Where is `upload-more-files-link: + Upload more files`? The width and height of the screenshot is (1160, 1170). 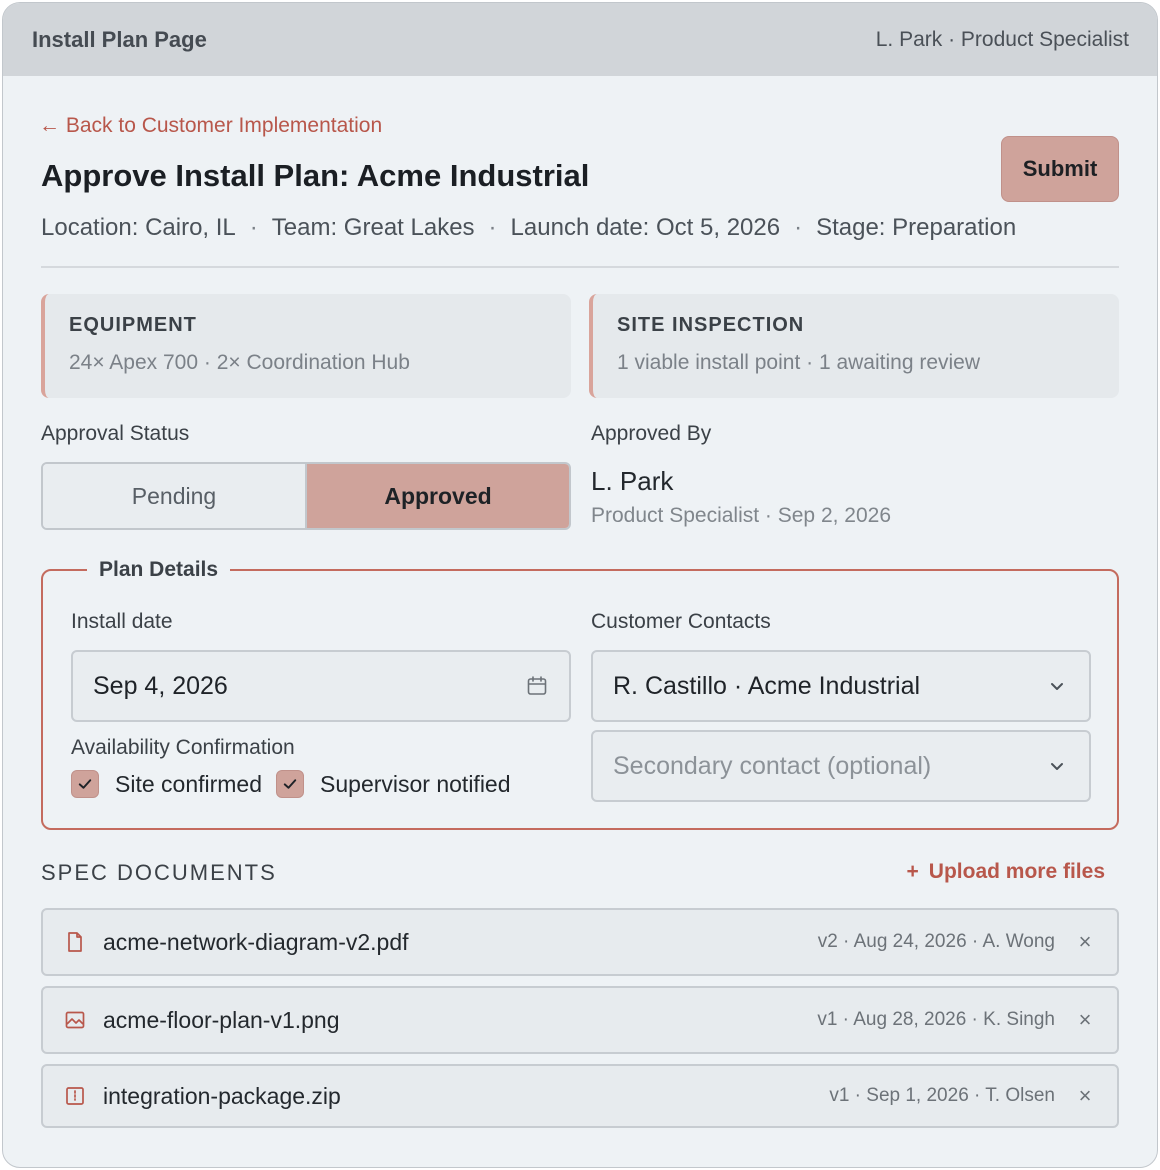
upload-more-files-link: + Upload more files is located at coordinates (1006, 872).